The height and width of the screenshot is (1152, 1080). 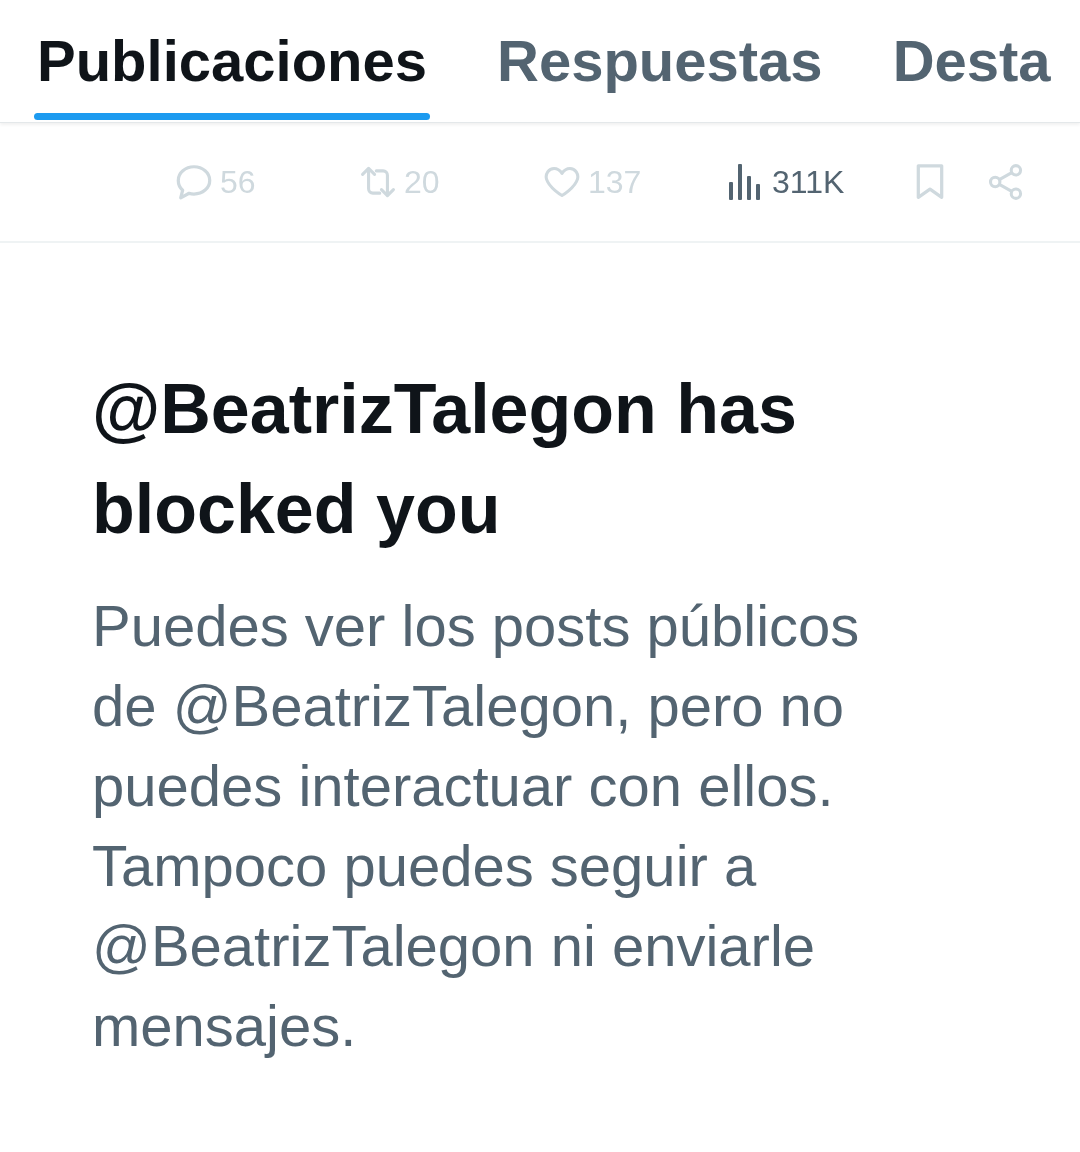 I want to click on tab: Desta, so click(x=971, y=61).